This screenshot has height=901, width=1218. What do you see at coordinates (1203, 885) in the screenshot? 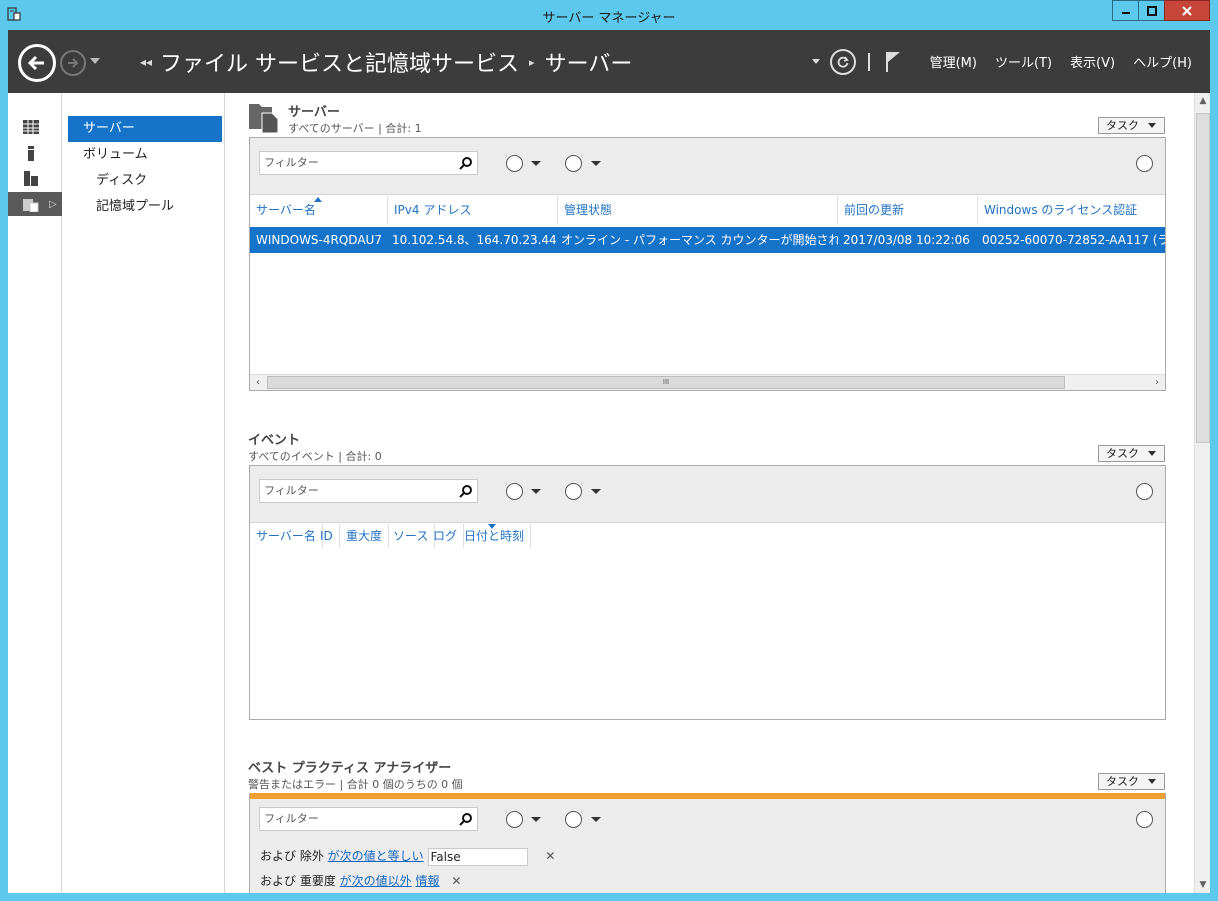
I see `scroll-down-icon: ▼` at bounding box center [1203, 885].